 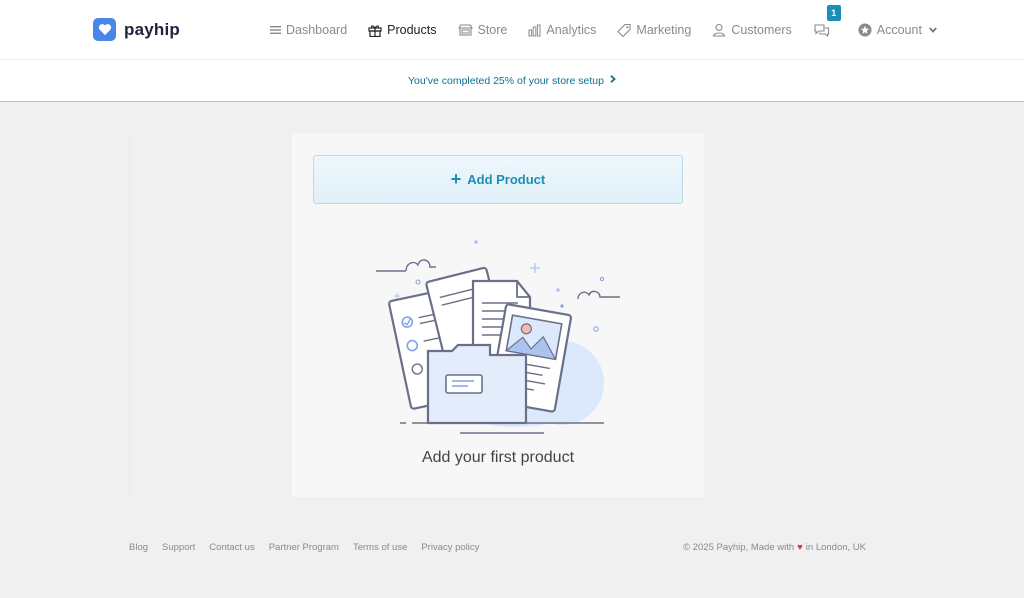 What do you see at coordinates (104, 29) in the screenshot?
I see `heart-tag-icon` at bounding box center [104, 29].